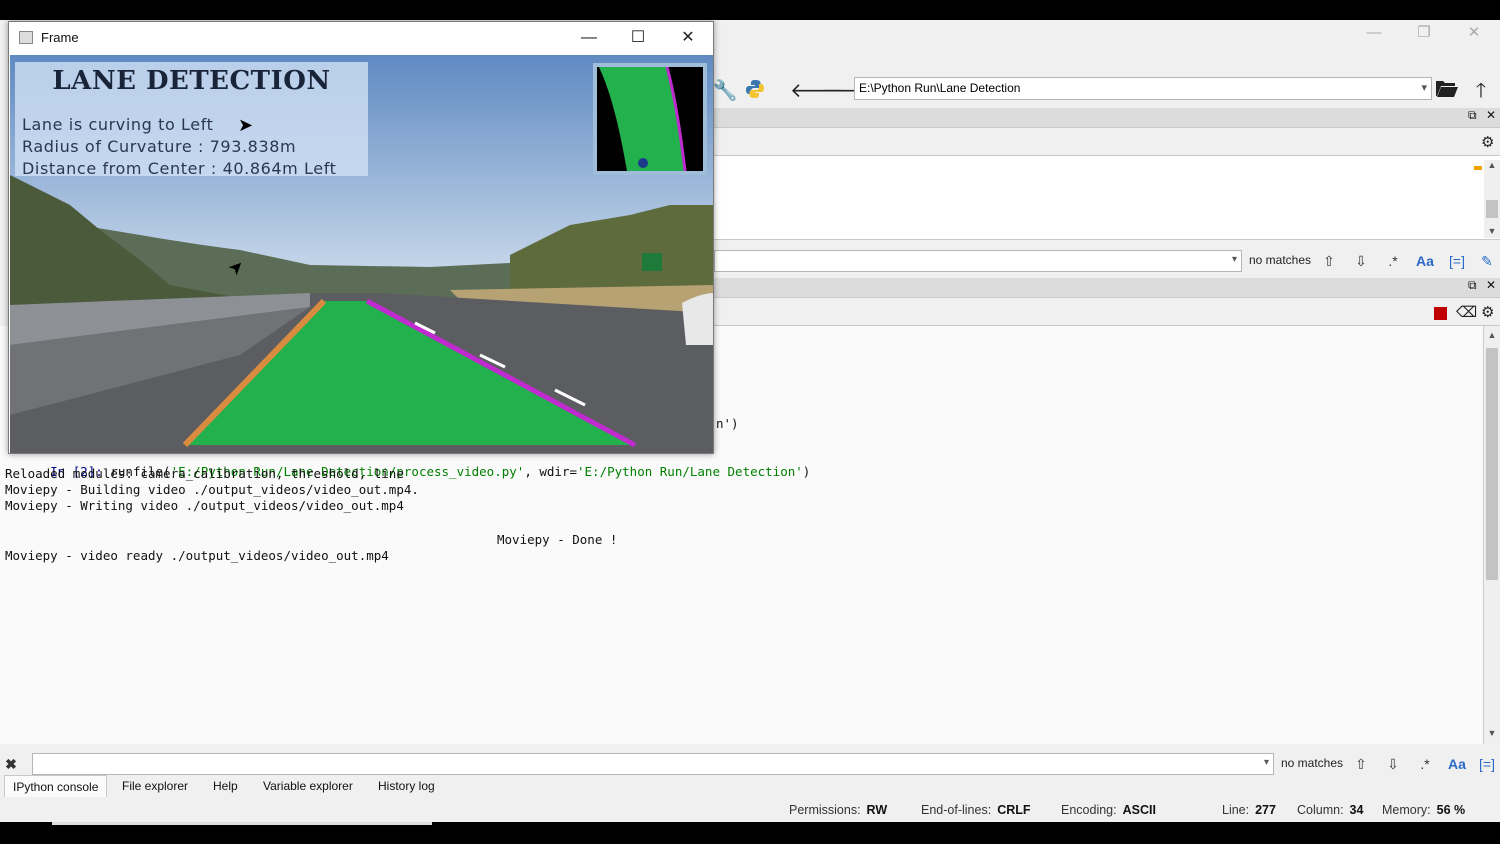  Describe the element at coordinates (118, 124) in the screenshot. I see `overlay-curve-direction: Lane is curving to Left` at that location.